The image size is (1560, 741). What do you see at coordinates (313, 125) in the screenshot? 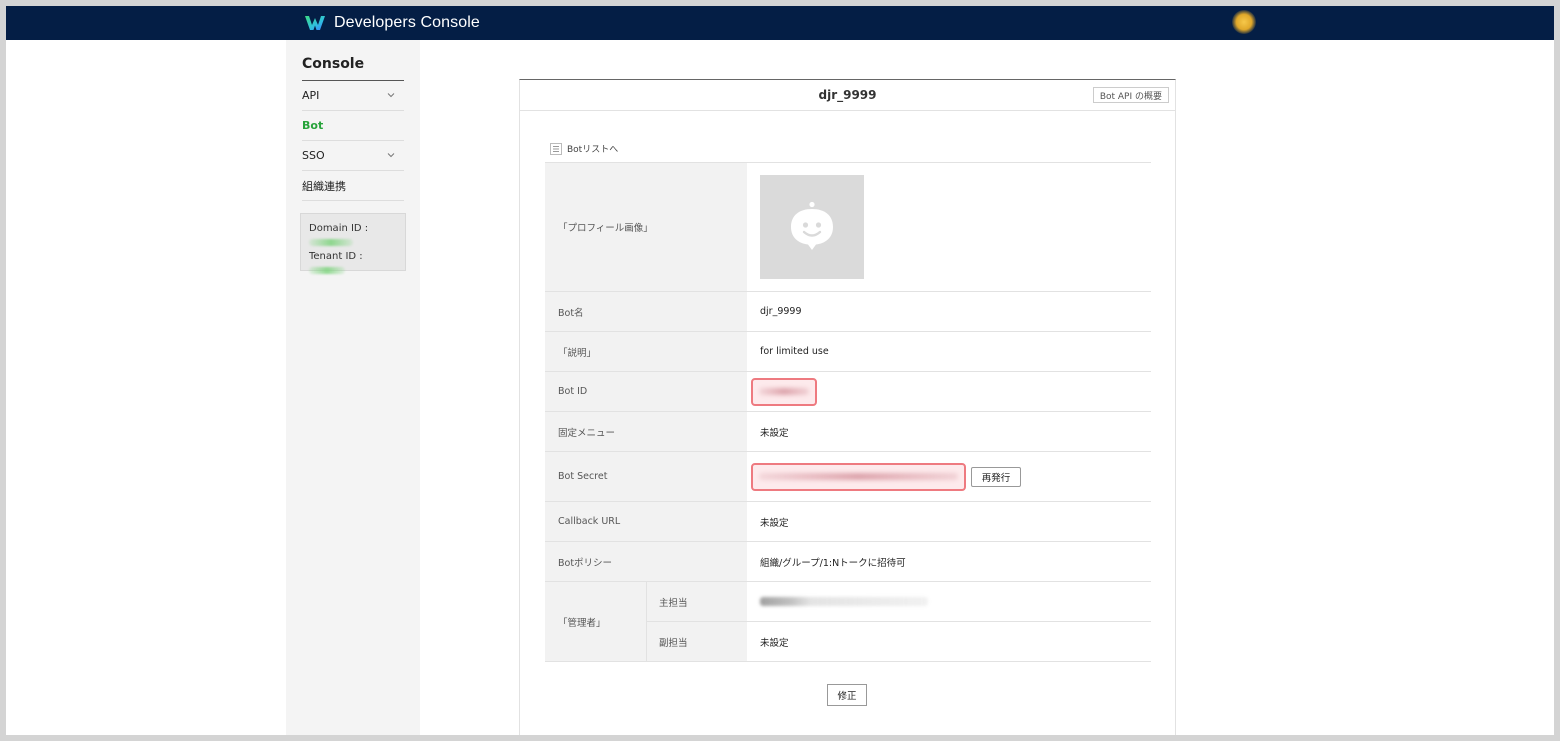
I see `sidebar-item-label: Bot` at bounding box center [313, 125].